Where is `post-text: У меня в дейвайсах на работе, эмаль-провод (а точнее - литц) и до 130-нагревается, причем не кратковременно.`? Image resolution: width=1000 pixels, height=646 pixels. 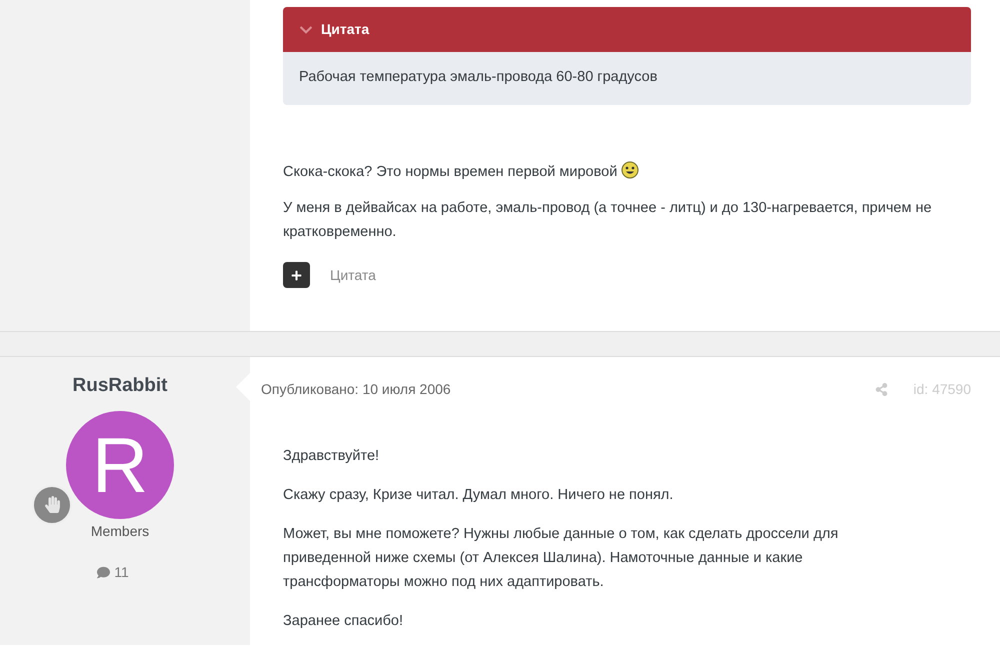 post-text: У меня в дейвайсах на работе, эмаль-провод (а точнее - литц) и до 130-нагревается, причем не кратковременно. is located at coordinates (608, 220).